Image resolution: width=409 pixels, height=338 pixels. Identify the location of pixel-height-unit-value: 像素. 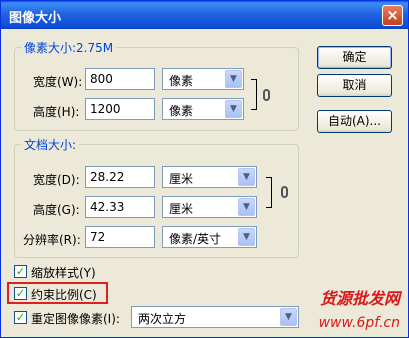
(181, 111).